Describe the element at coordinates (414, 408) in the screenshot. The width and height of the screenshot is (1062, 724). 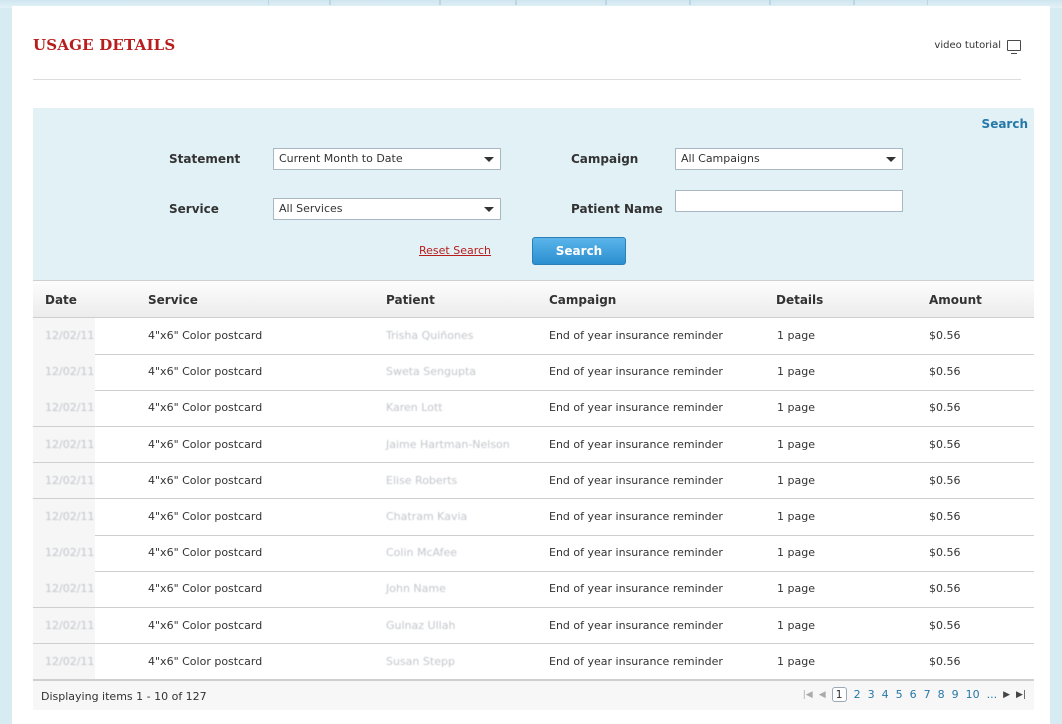
I see `cell-patient: Karen Lott` at that location.